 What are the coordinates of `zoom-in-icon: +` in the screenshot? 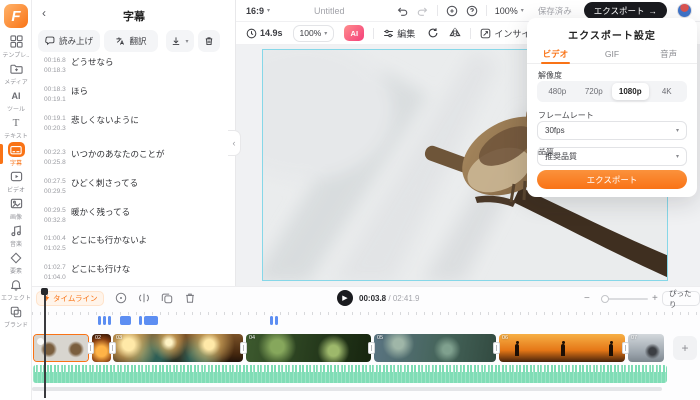 It's located at (655, 298).